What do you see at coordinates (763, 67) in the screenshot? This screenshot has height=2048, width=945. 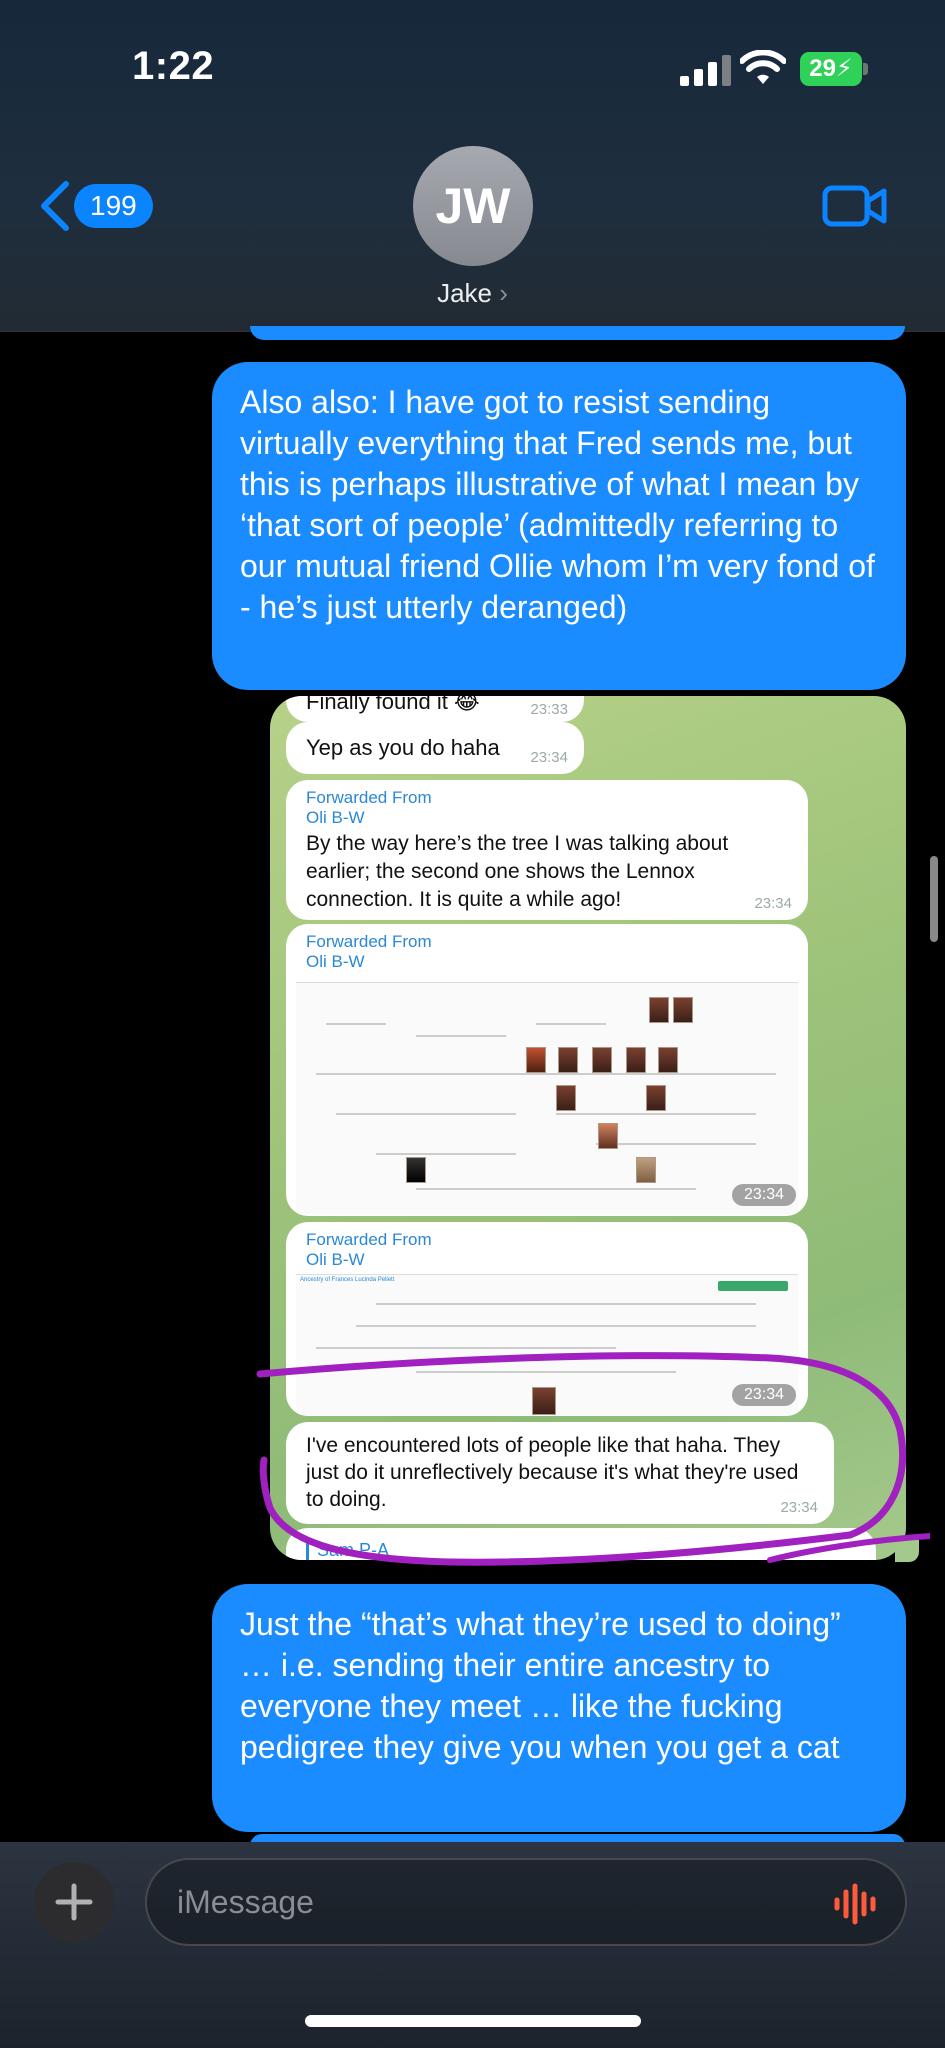 I see `wifi-icon` at bounding box center [763, 67].